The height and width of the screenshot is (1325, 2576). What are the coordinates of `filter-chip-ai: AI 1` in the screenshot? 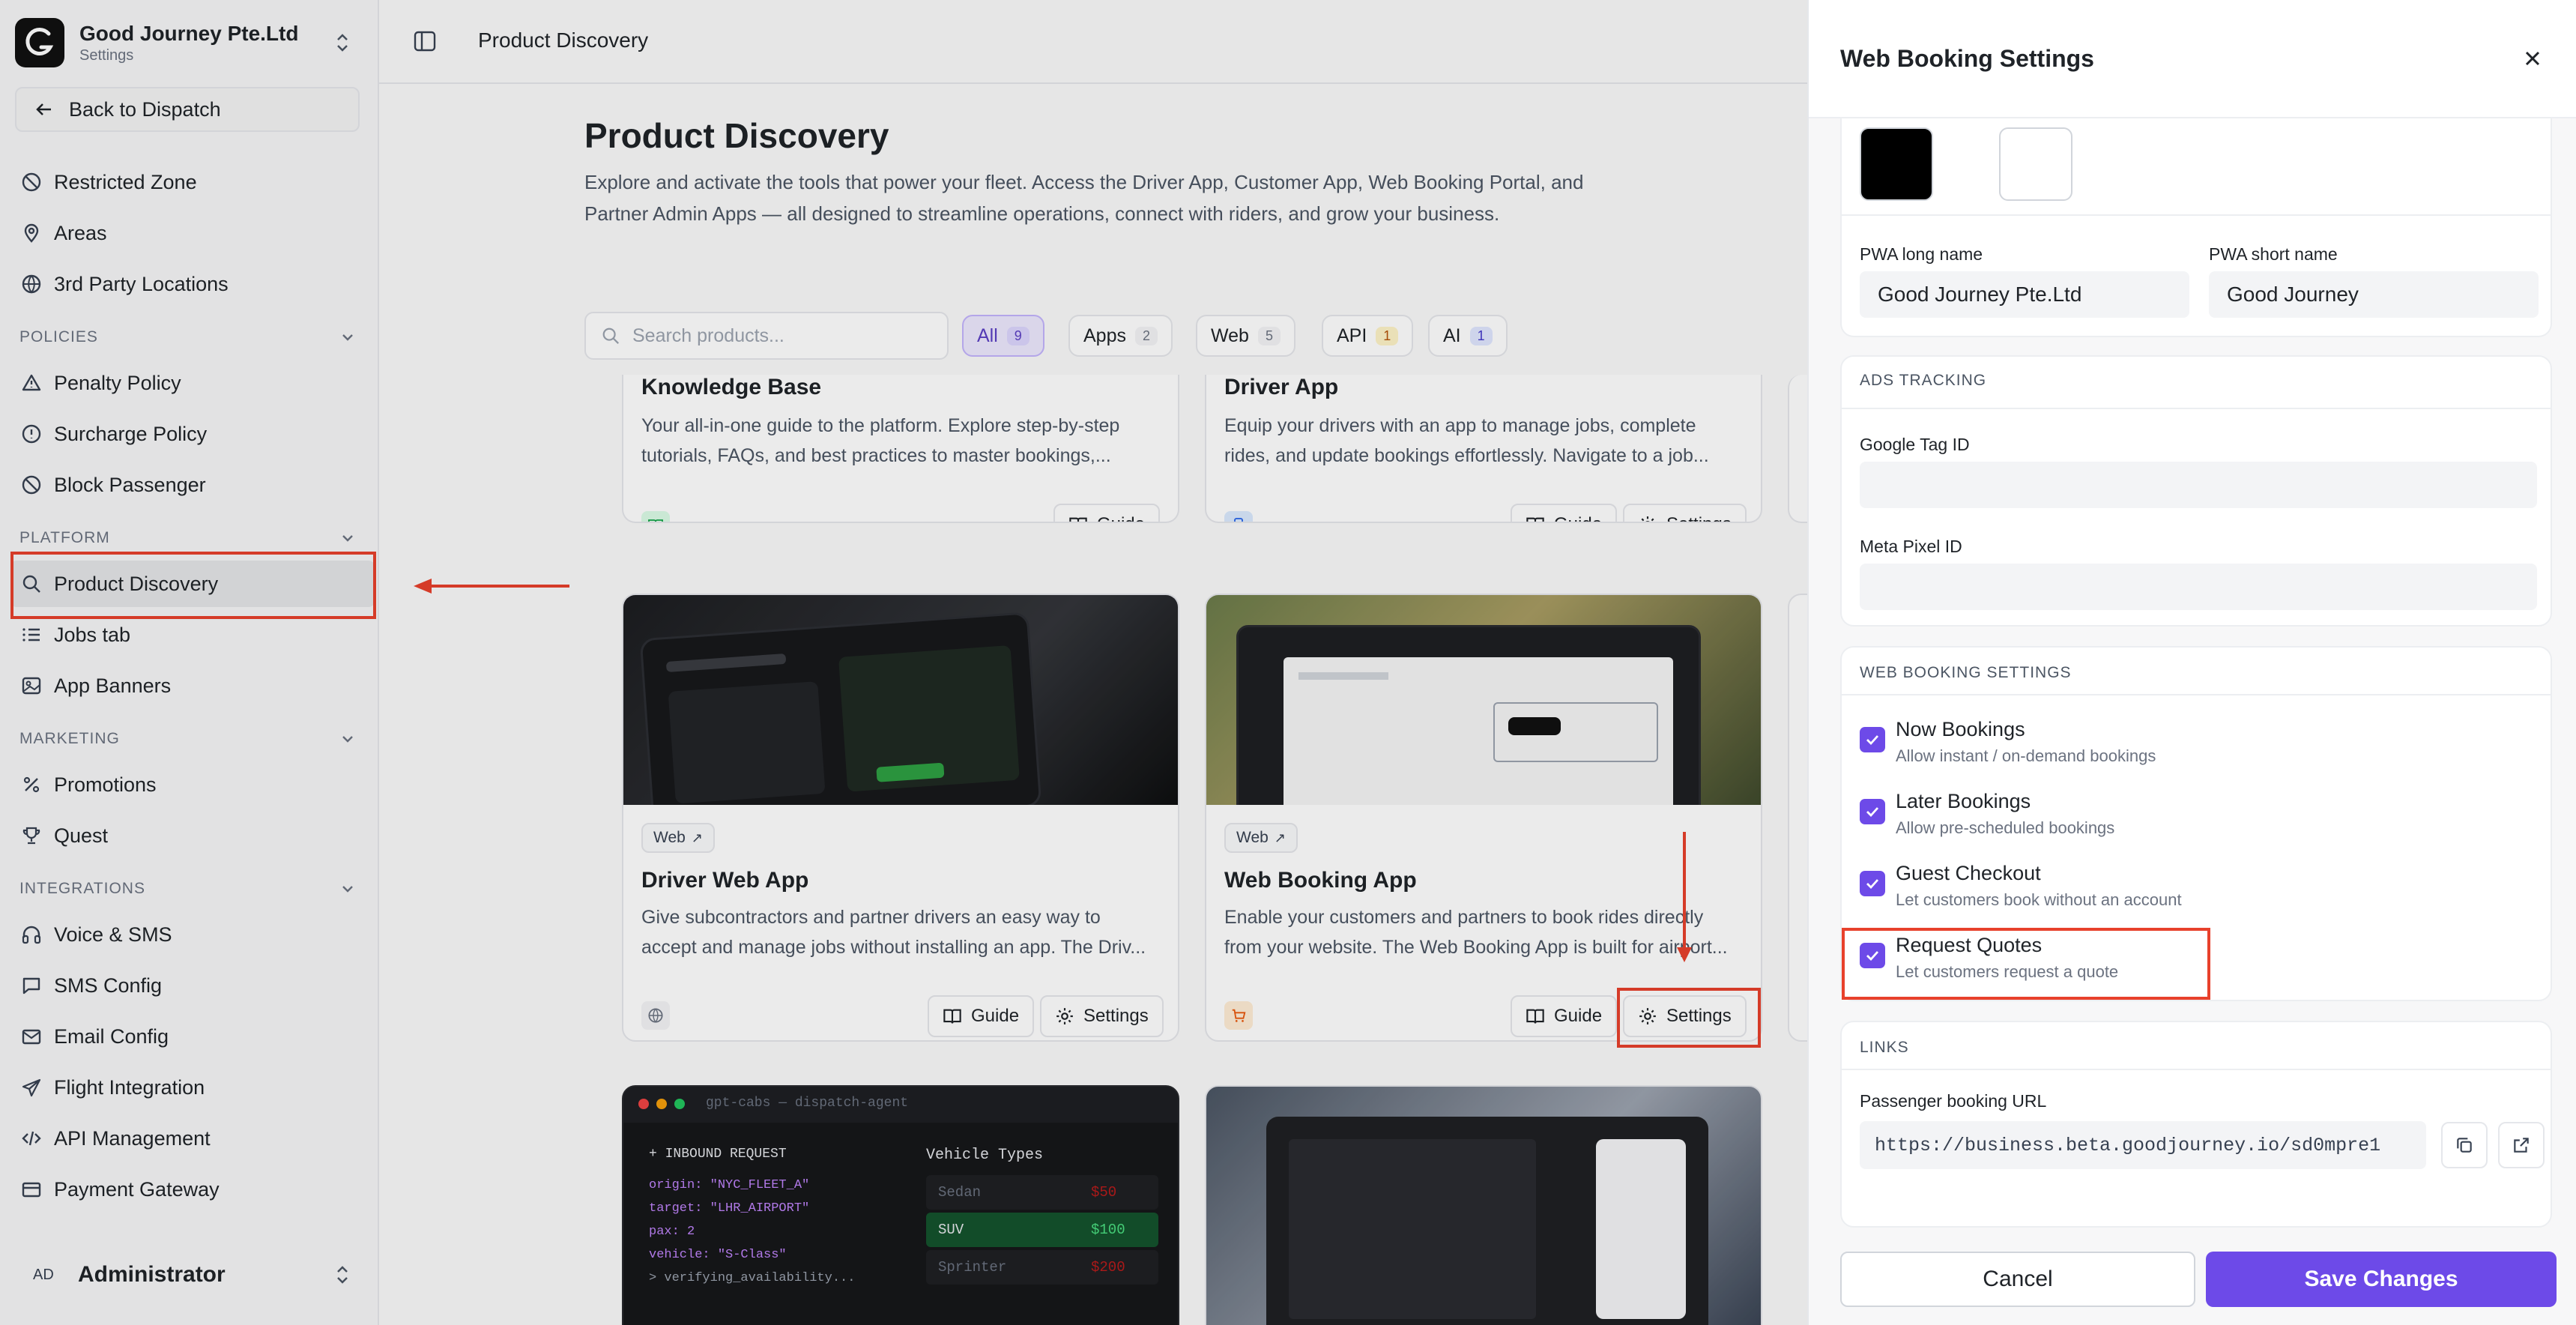 It's located at (1468, 336).